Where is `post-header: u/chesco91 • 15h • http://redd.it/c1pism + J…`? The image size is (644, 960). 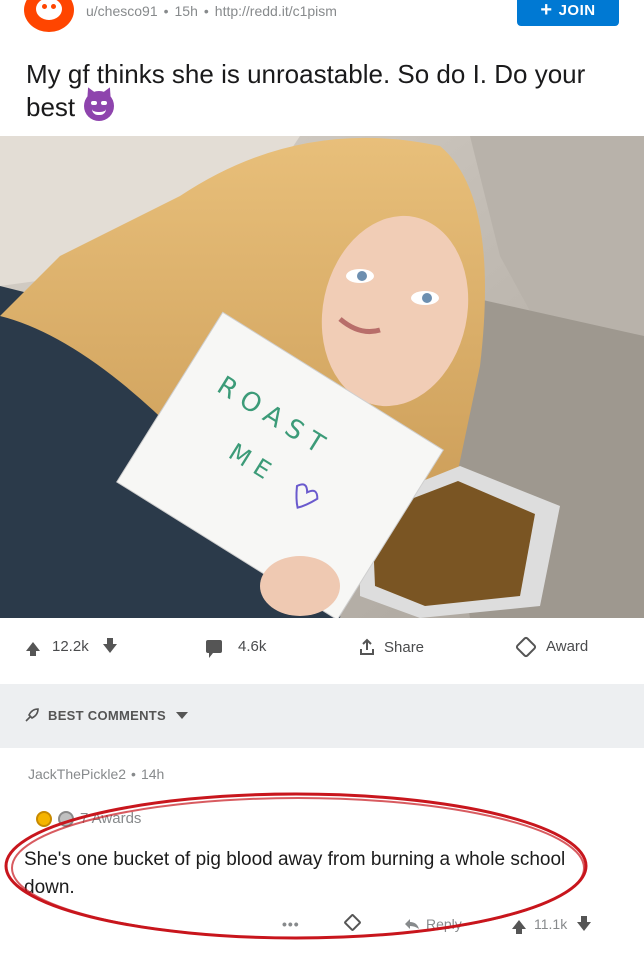
post-header: u/chesco91 • 15h • http://redd.it/c1pism + J… is located at coordinates (322, 20).